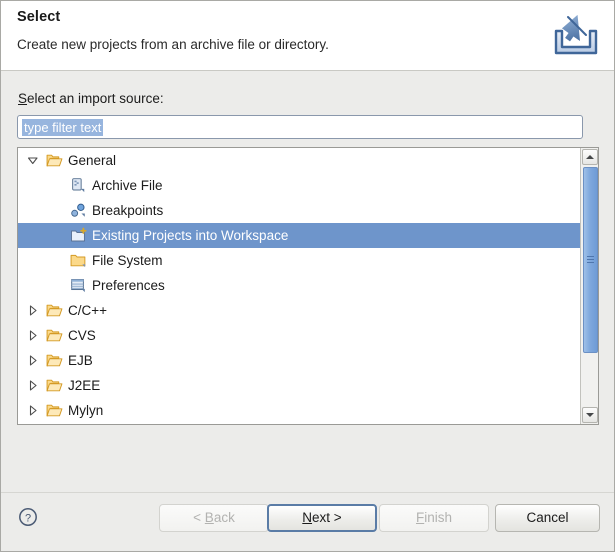  I want to click on scroll-up-button, so click(590, 157).